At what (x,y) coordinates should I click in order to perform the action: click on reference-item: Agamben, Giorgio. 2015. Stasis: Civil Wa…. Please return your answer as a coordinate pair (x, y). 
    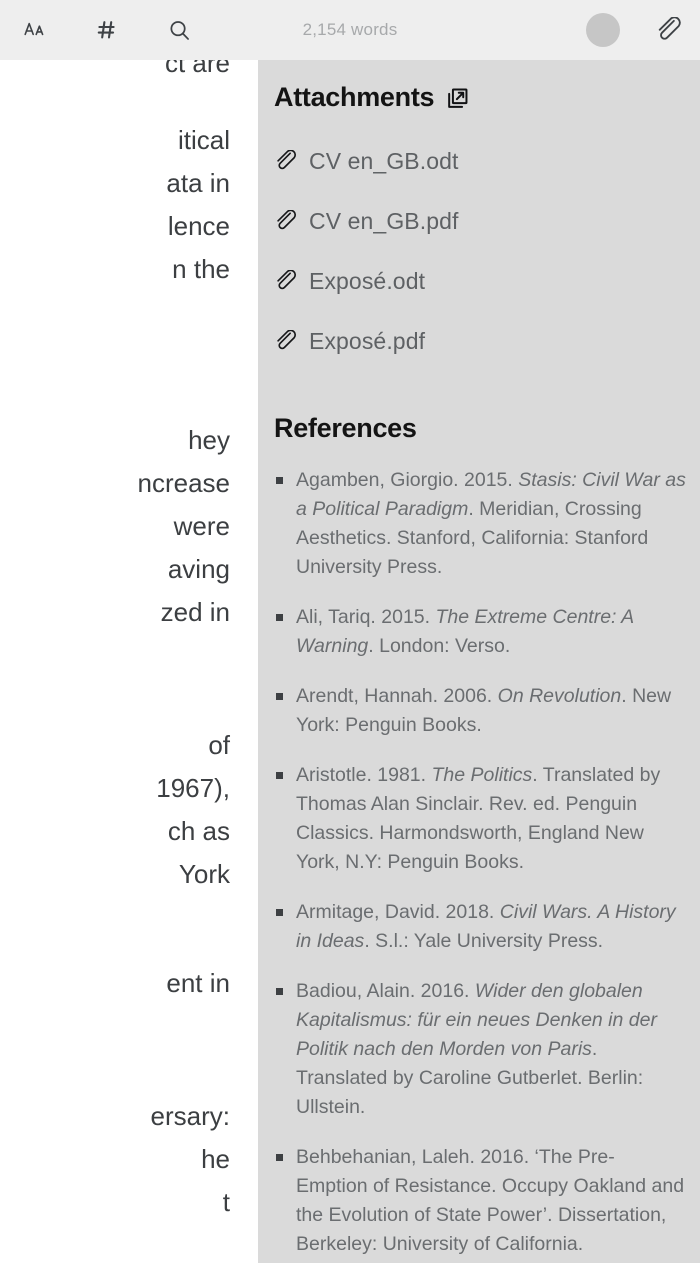
    Looking at the image, I should click on (480, 524).